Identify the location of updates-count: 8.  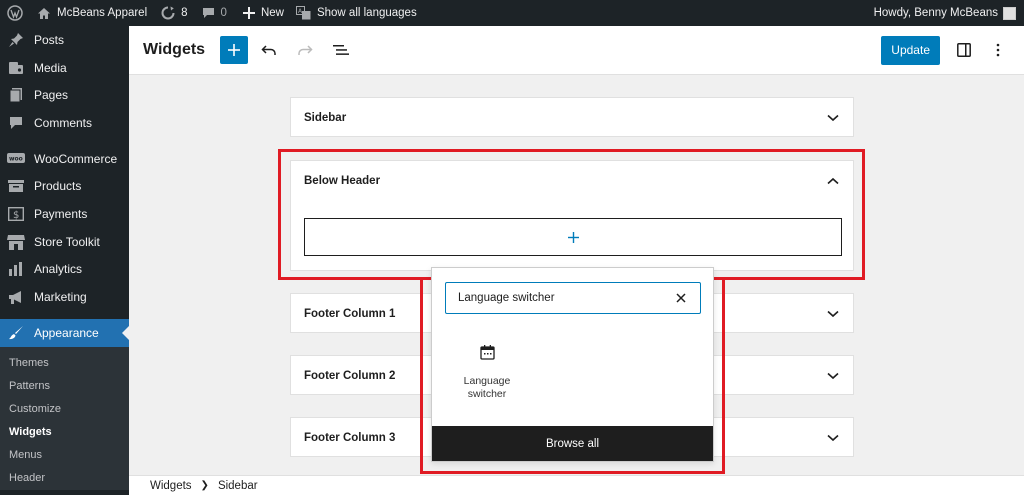
(184, 13).